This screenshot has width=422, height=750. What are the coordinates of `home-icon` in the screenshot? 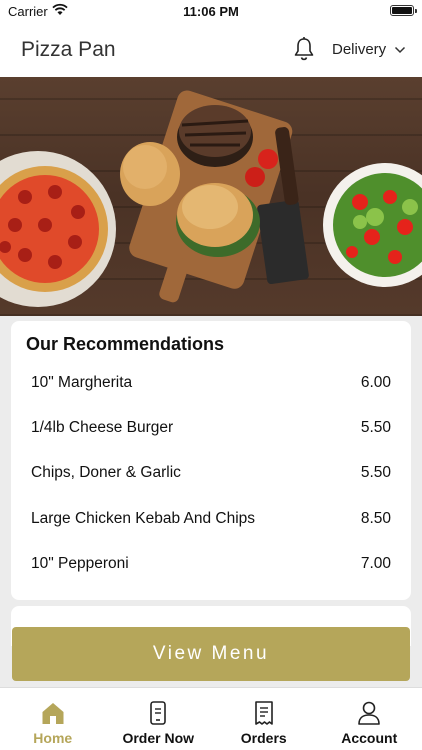 It's located at (53, 713).